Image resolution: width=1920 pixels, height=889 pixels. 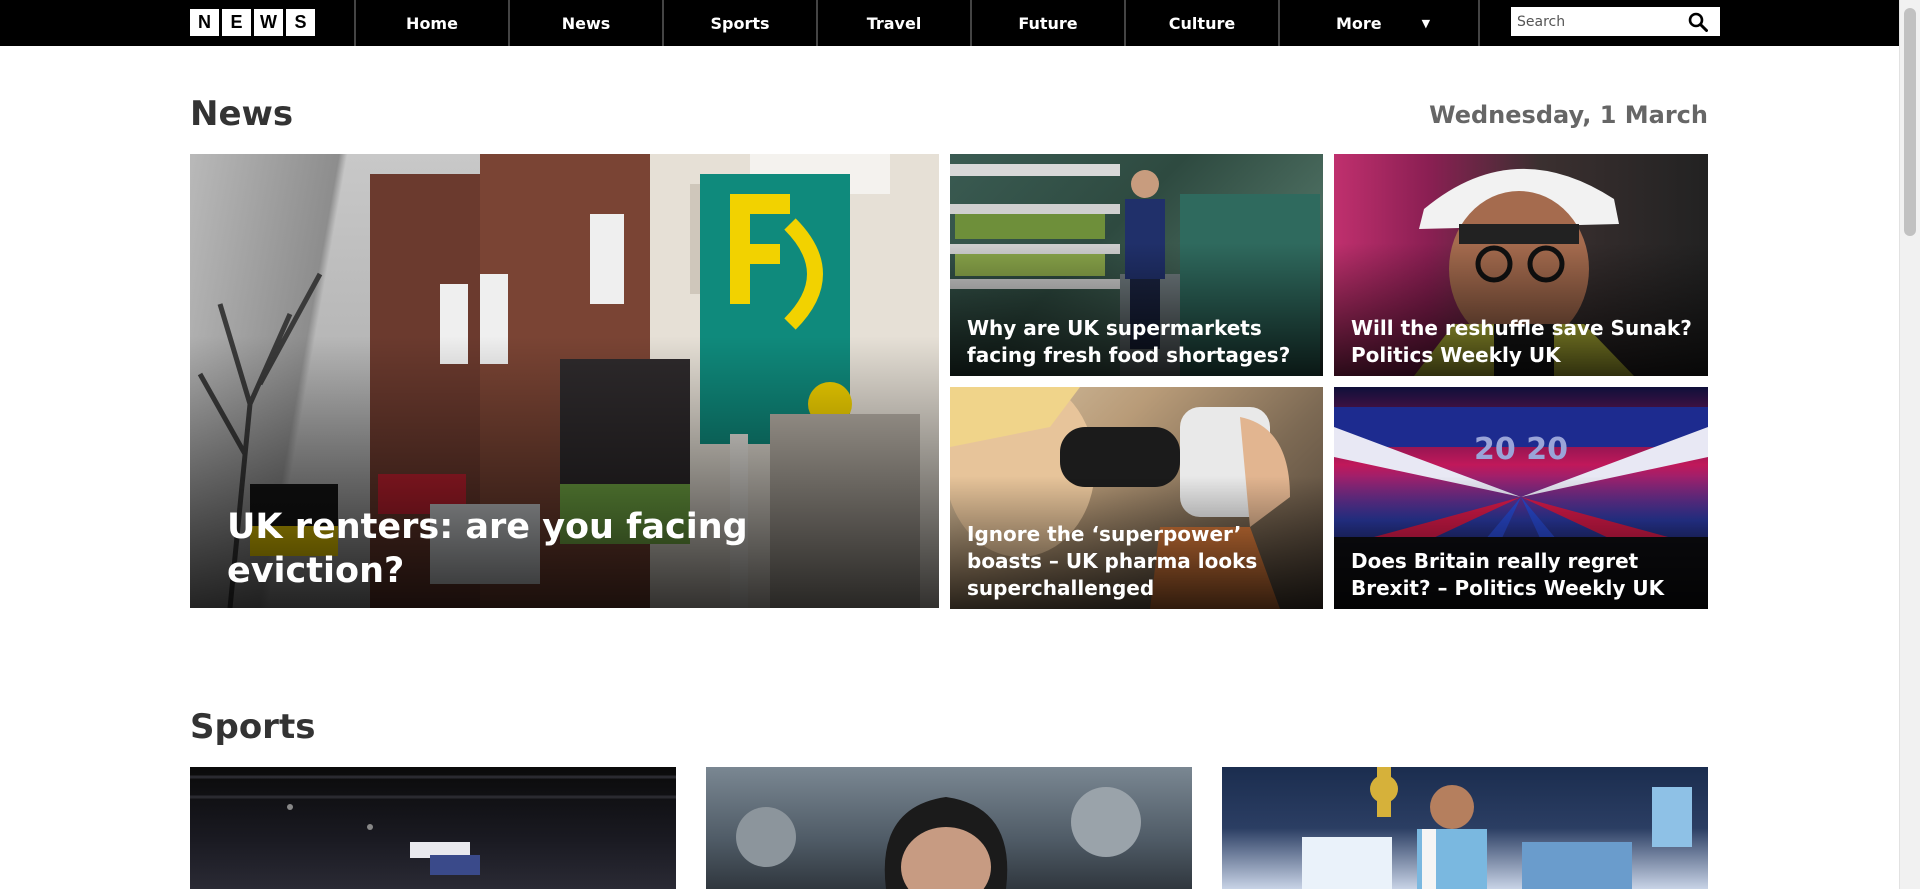 What do you see at coordinates (487, 549) in the screenshot?
I see `feature-story-headline: UK renters: are you facing eviction?` at bounding box center [487, 549].